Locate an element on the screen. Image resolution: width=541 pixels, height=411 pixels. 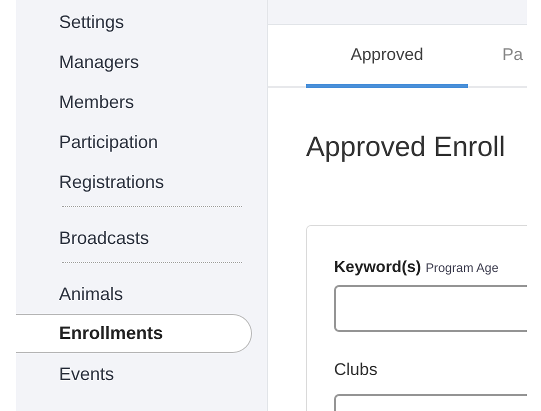
sidebar-item: Members is located at coordinates (134, 109).